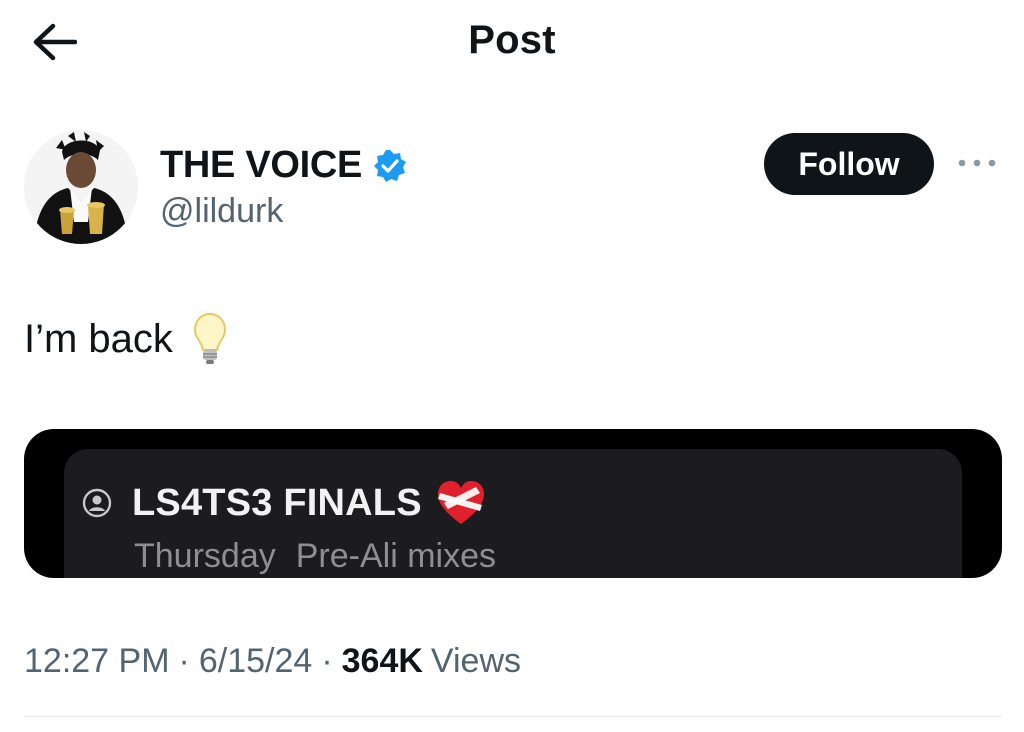 The height and width of the screenshot is (732, 1024). What do you see at coordinates (221, 211) in the screenshot?
I see `user-handle: @lildurk` at bounding box center [221, 211].